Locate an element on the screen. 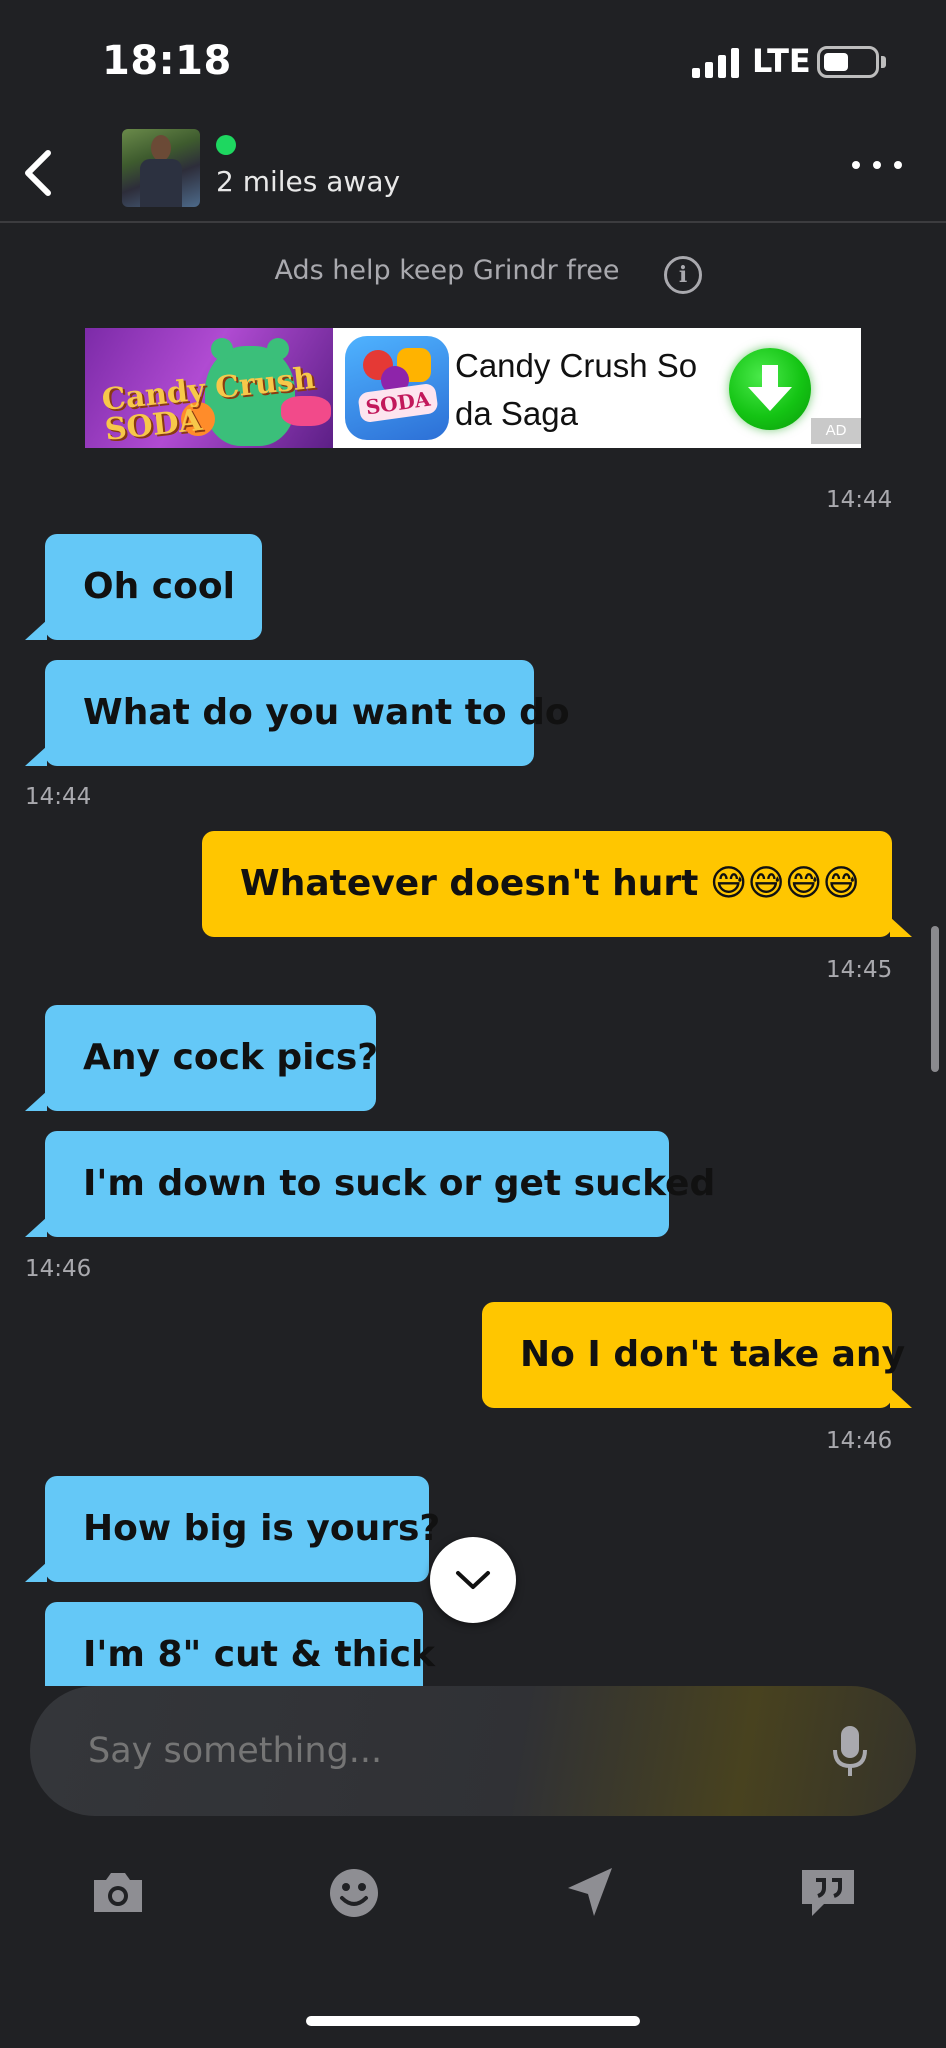 The image size is (946, 2048). message-timestamp: 14:45 is located at coordinates (859, 970).